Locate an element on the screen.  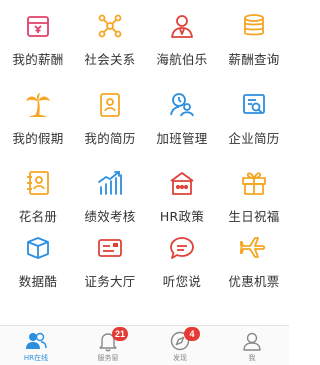
grid-item-label: 我的假期 is located at coordinates (38, 138).